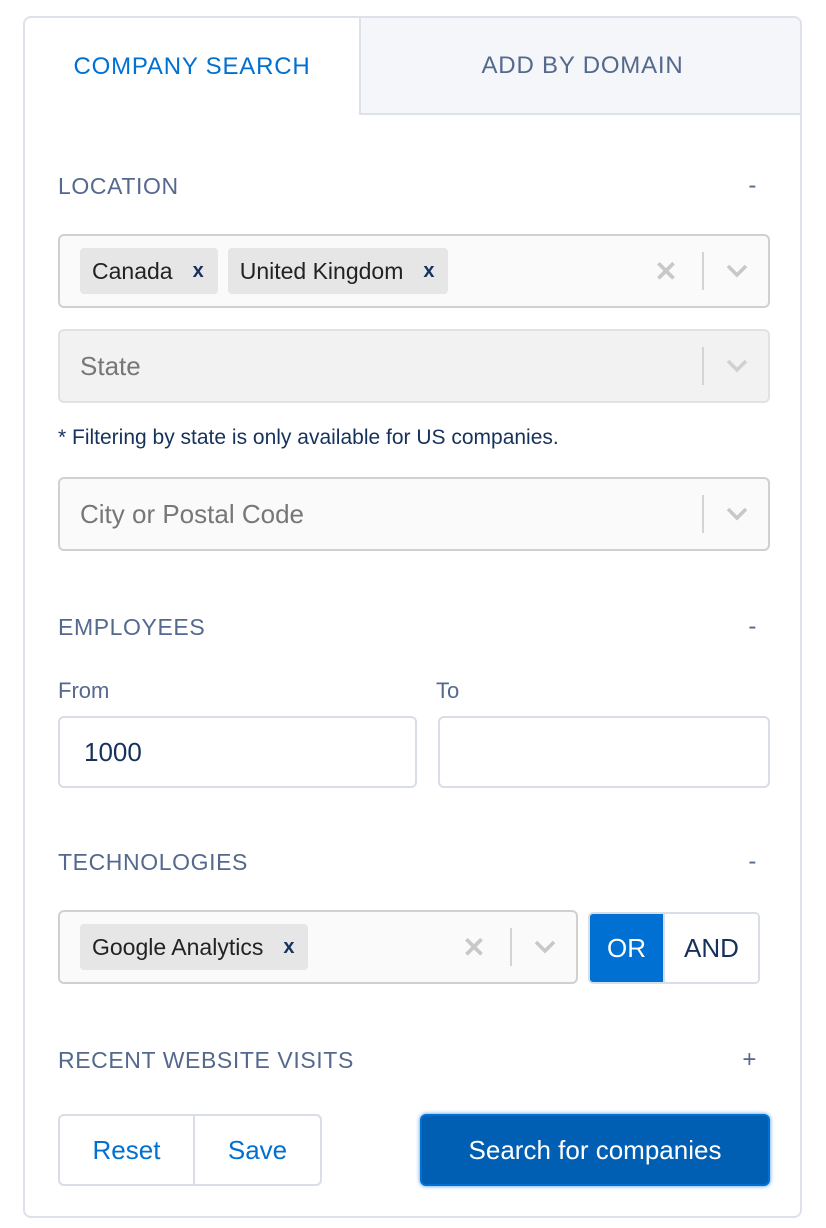 This screenshot has width=826, height=1228. I want to click on location-collapse-toggle: -, so click(752, 186).